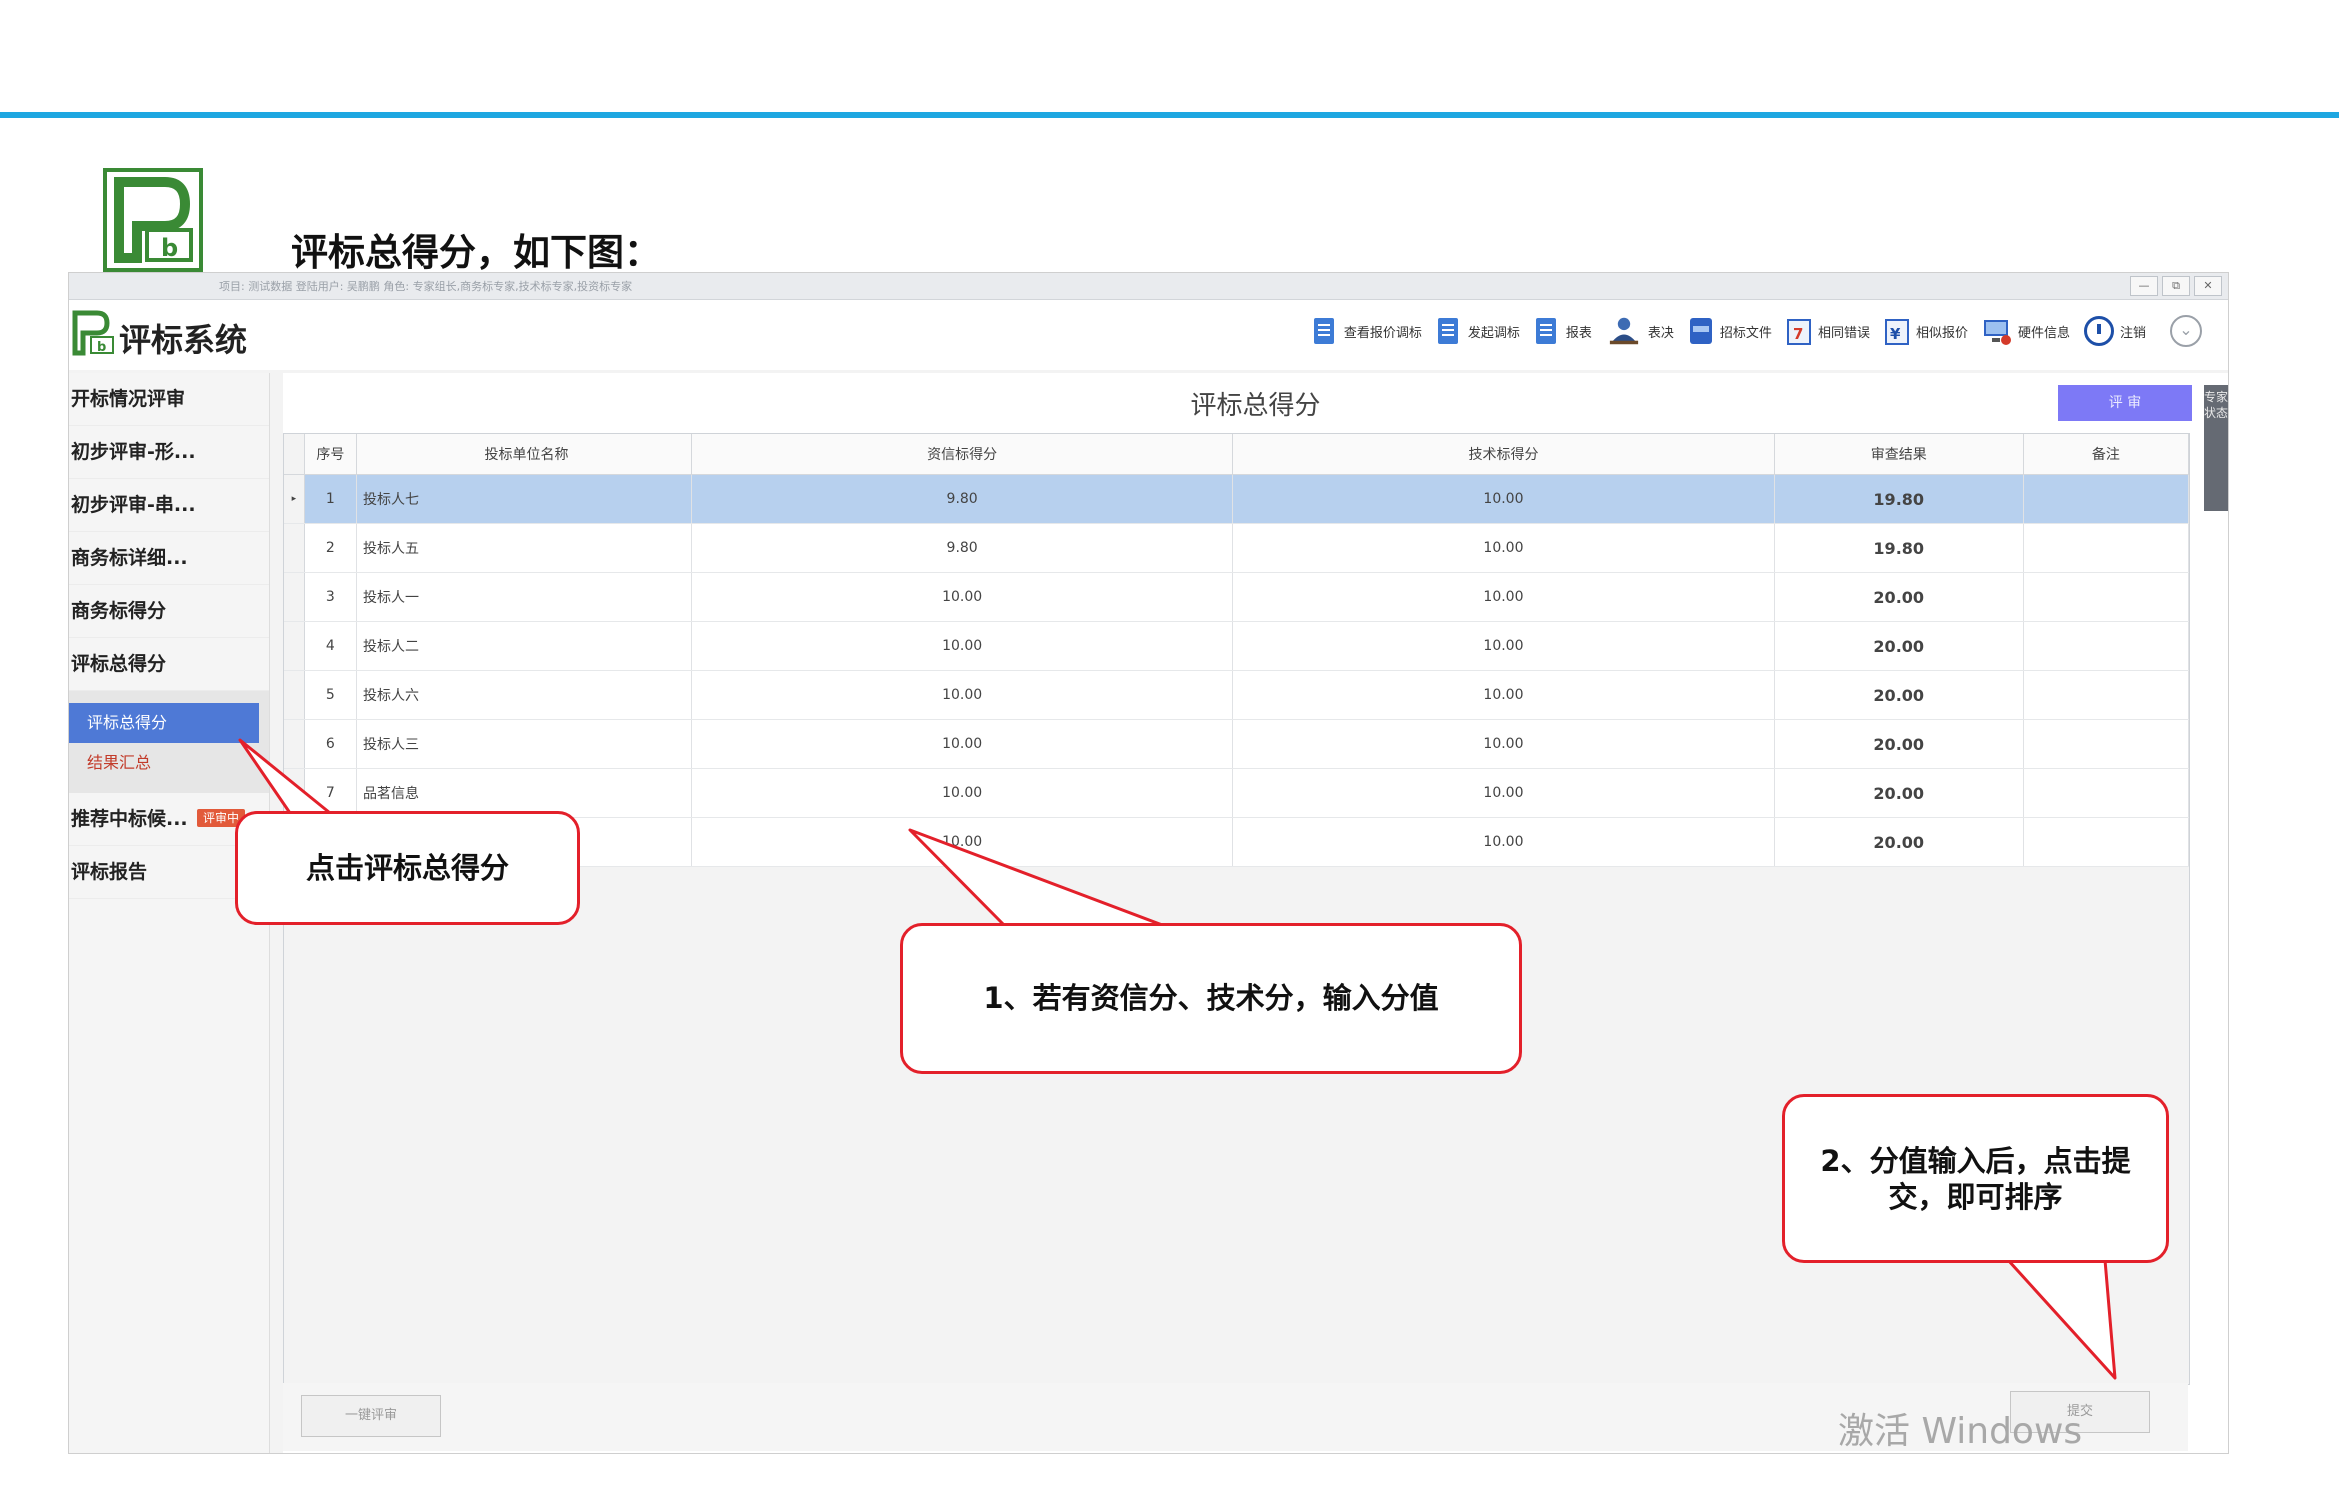 This screenshot has width=2339, height=1496. I want to click on callout-submit-sort: 2、分值输入后，点击提交，即可排序, so click(1975, 1178).